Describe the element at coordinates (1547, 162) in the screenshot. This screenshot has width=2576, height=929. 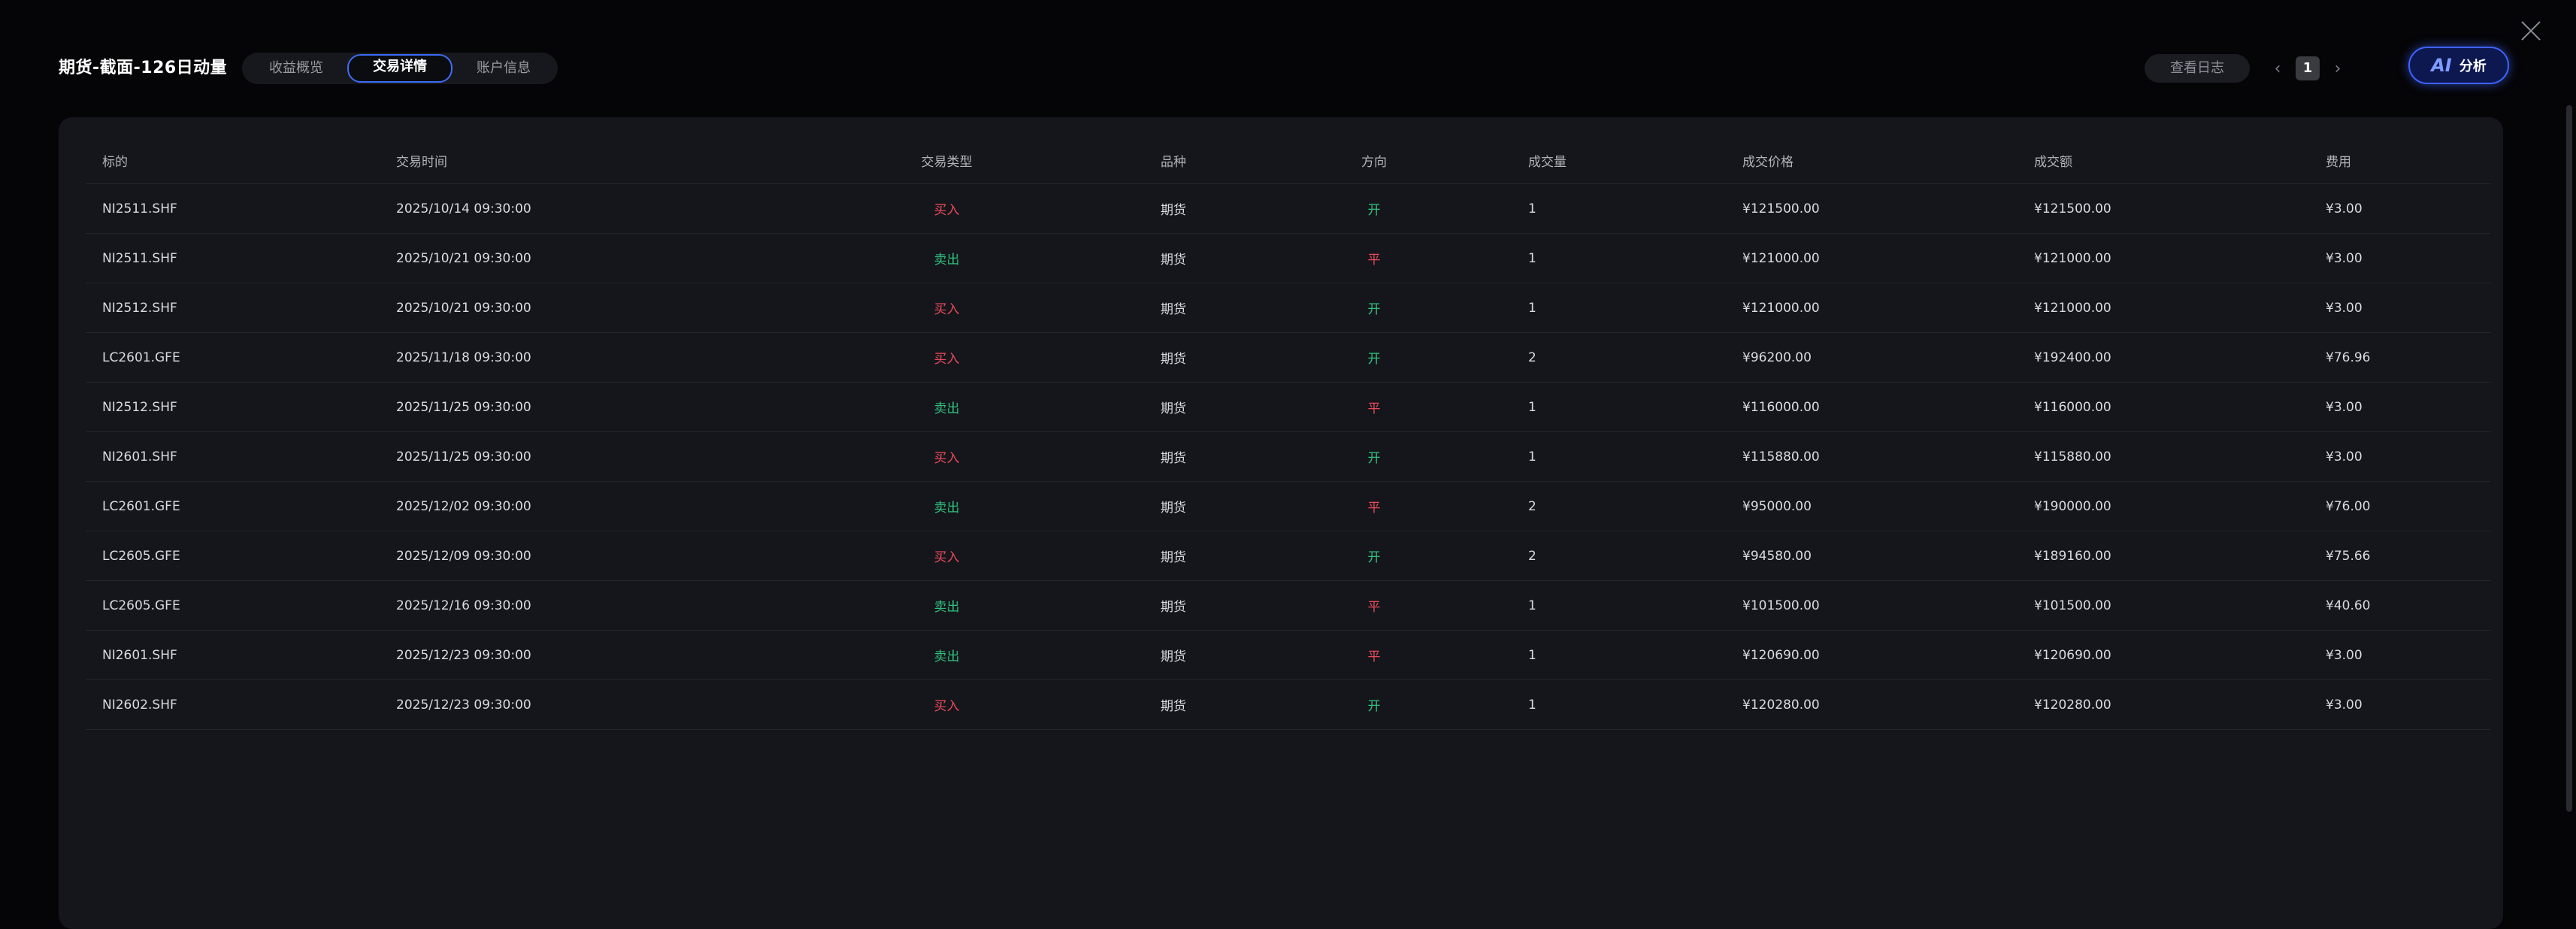
I see `column-header: 成交量` at that location.